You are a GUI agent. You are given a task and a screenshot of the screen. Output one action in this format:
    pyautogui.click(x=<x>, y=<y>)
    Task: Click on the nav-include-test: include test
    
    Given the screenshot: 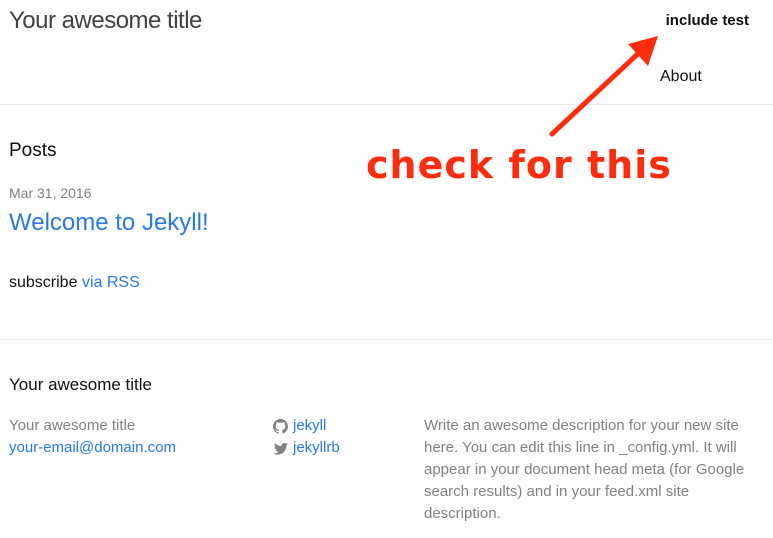 What is the action you would take?
    pyautogui.click(x=707, y=20)
    